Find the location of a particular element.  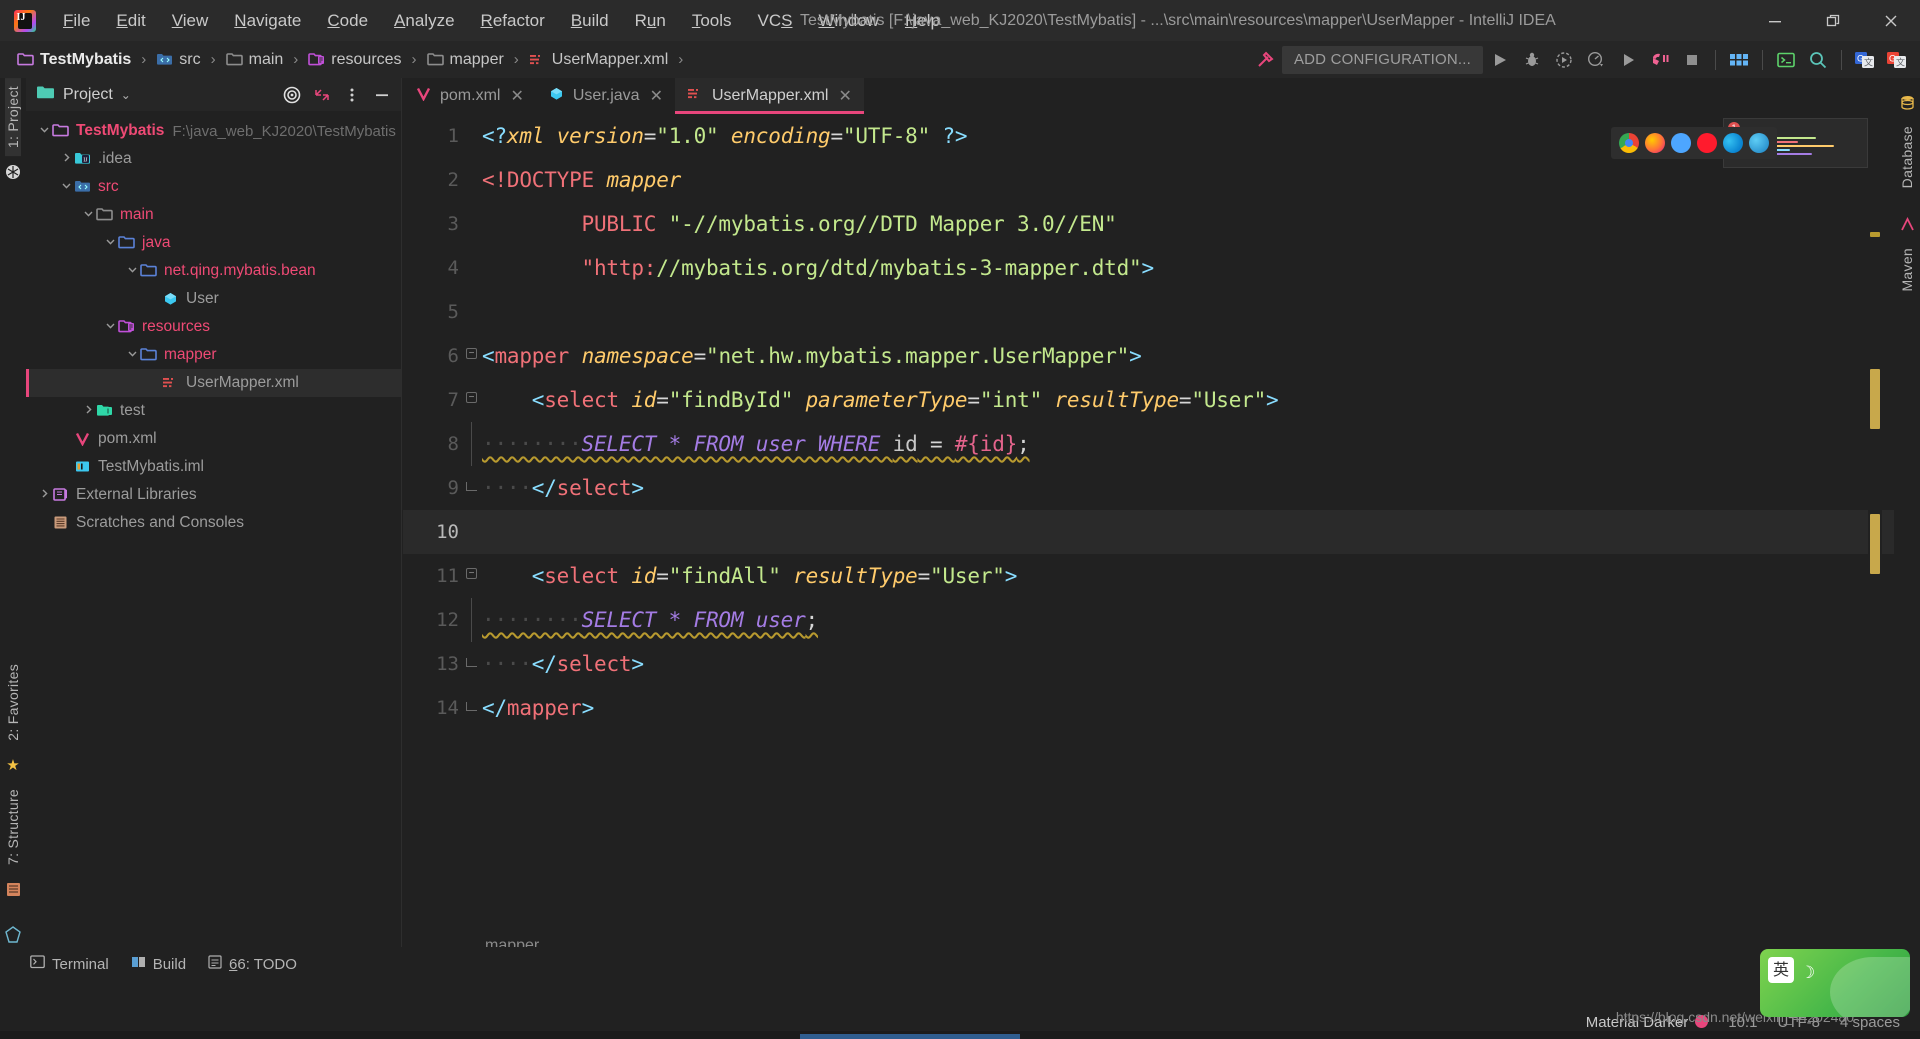

menu-refactor: Refactor is located at coordinates (513, 20).